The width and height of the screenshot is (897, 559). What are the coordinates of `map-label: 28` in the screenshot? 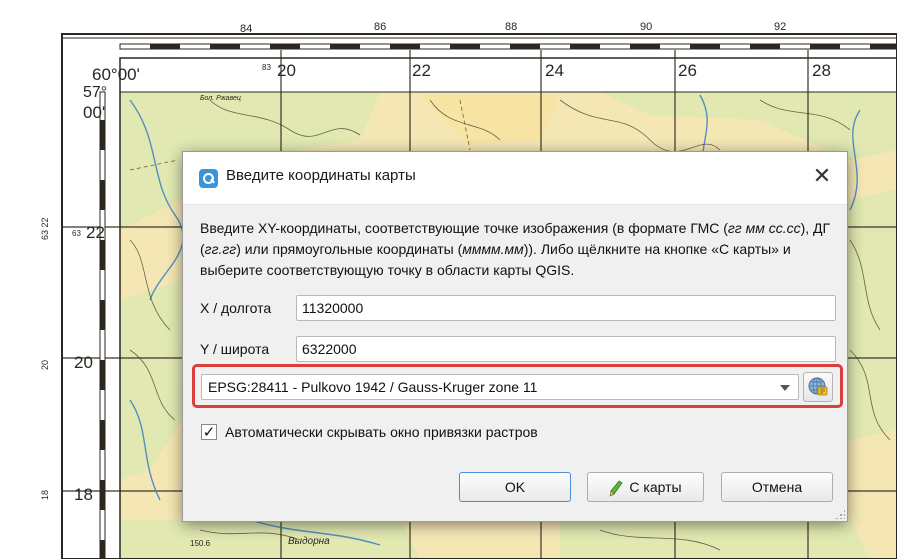 It's located at (821, 70).